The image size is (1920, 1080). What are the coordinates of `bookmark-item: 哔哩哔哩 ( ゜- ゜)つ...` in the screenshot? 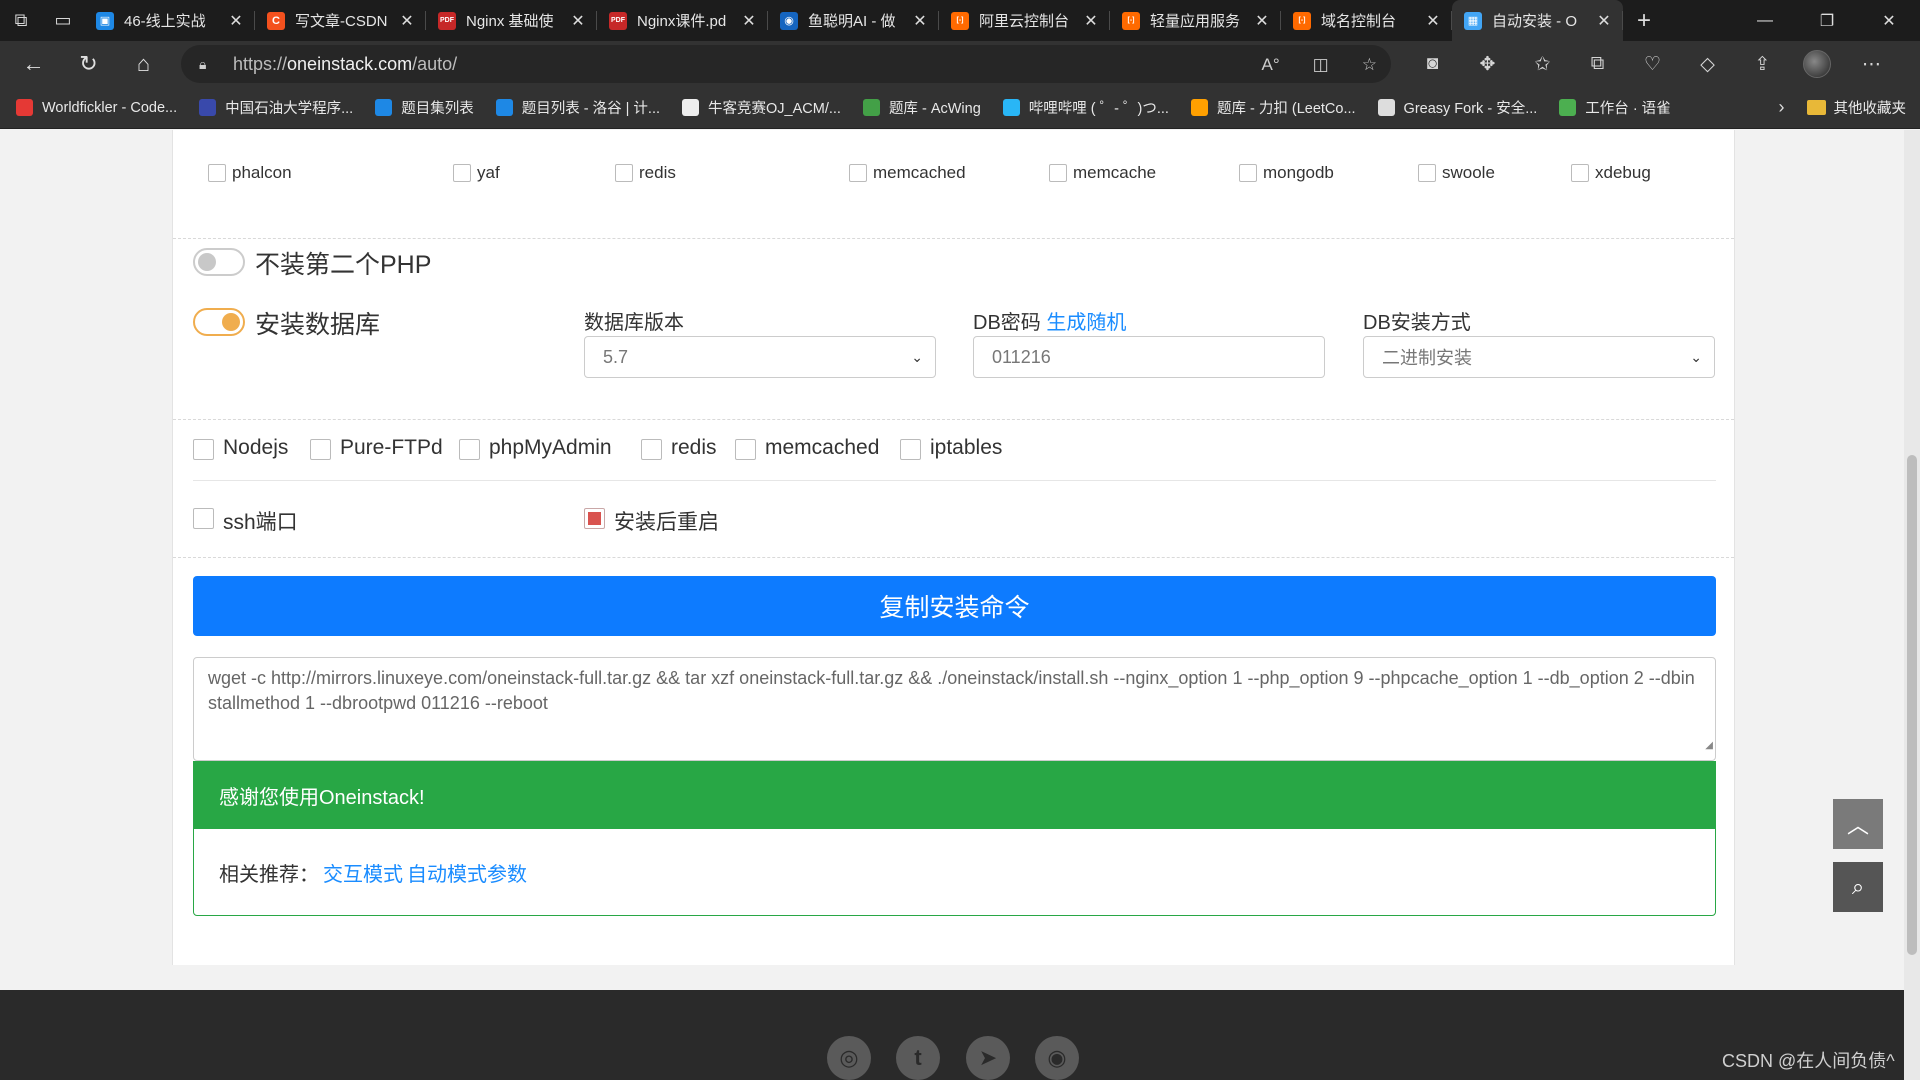 It's located at (1085, 107).